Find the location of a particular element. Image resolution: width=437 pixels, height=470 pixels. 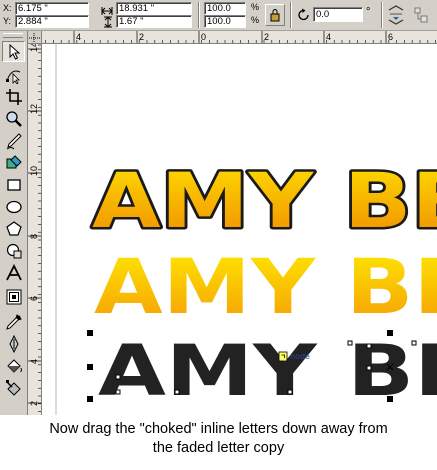

arrow-pointer-icon is located at coordinates (14, 51).